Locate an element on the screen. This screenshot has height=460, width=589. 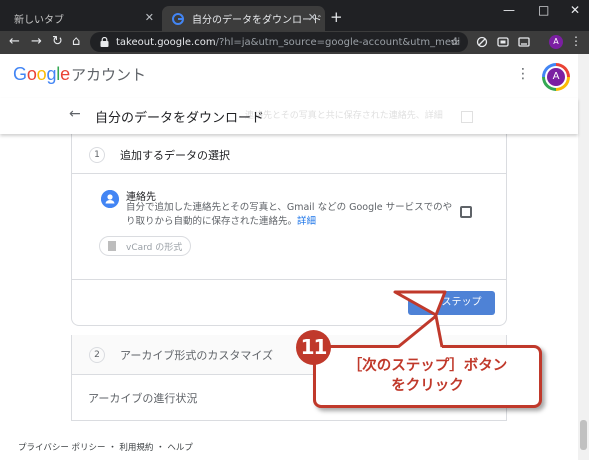
annotation-step-number: 11 is located at coordinates (313, 347).